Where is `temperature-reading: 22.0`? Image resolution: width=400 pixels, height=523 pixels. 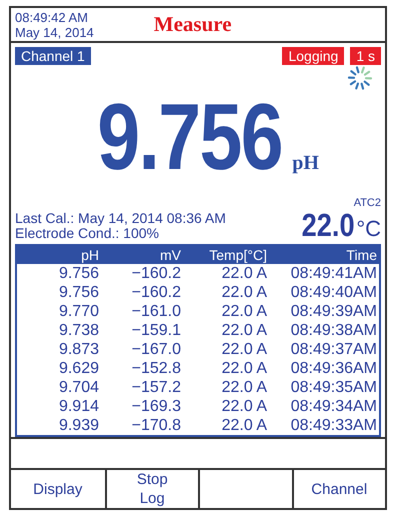 temperature-reading: 22.0 is located at coordinates (328, 225).